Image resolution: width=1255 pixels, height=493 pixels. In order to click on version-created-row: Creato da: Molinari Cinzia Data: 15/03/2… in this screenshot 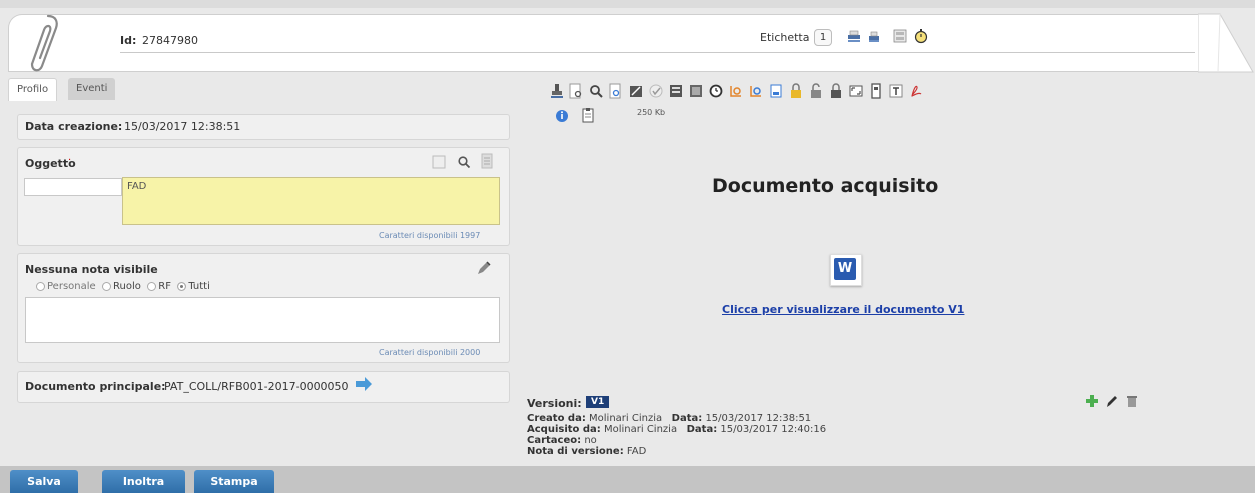, I will do `click(669, 418)`.